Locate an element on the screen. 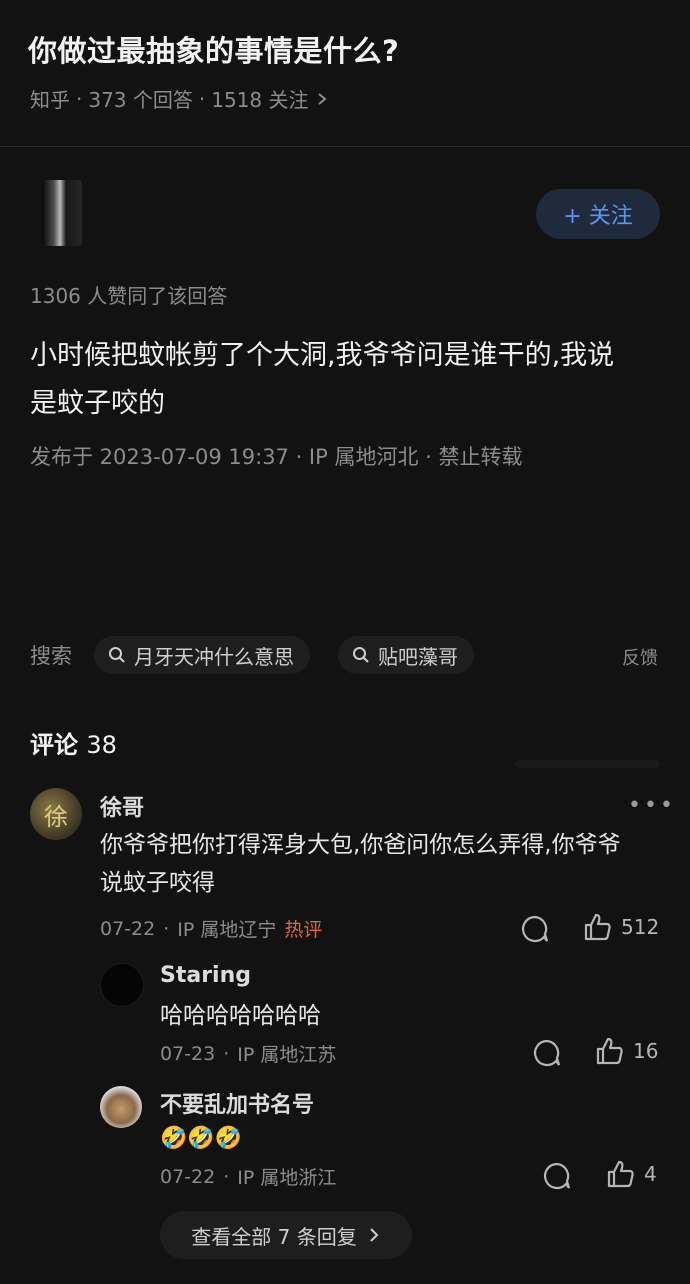 This screenshot has width=690, height=1284. question-meta: 知乎 · 373 个回答 · 1518 关注 is located at coordinates (179, 98).